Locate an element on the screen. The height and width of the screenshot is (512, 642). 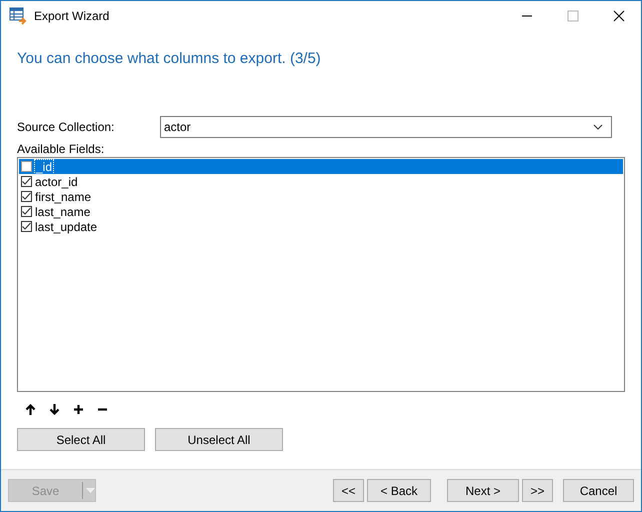
table-icon is located at coordinates (18, 16).